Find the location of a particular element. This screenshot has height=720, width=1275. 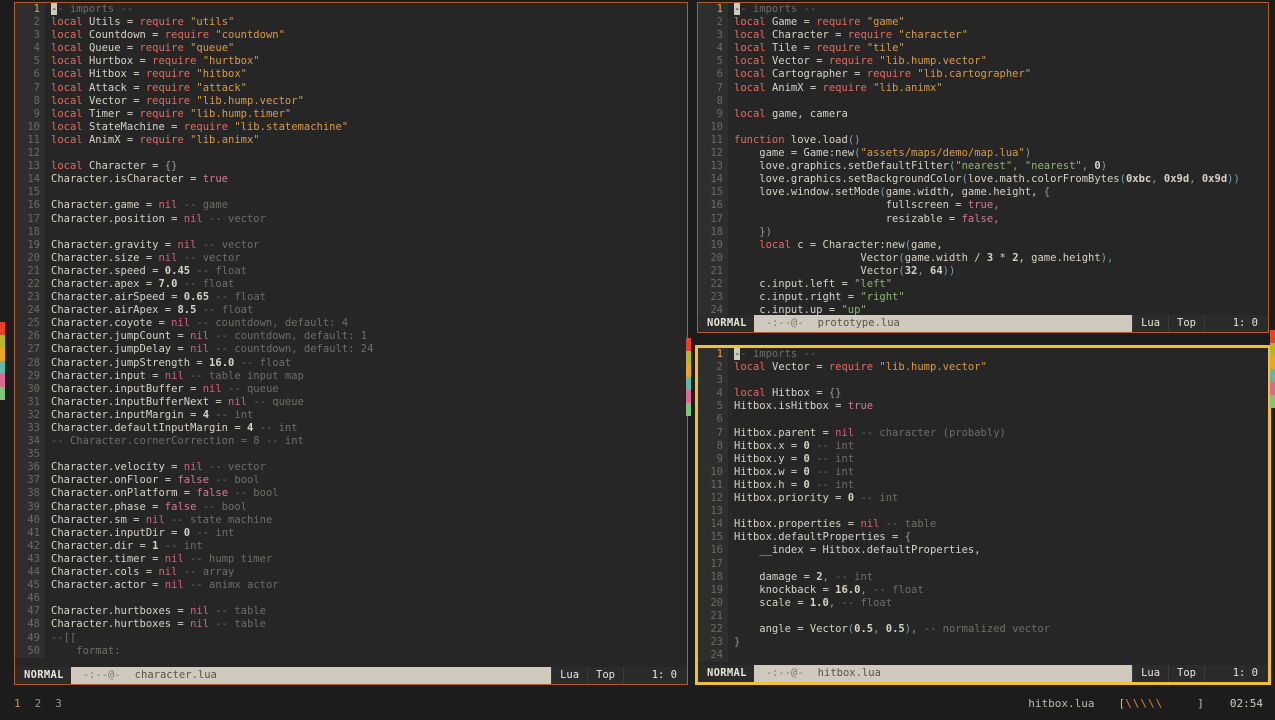

line-number: 2 is located at coordinates (713, 23).